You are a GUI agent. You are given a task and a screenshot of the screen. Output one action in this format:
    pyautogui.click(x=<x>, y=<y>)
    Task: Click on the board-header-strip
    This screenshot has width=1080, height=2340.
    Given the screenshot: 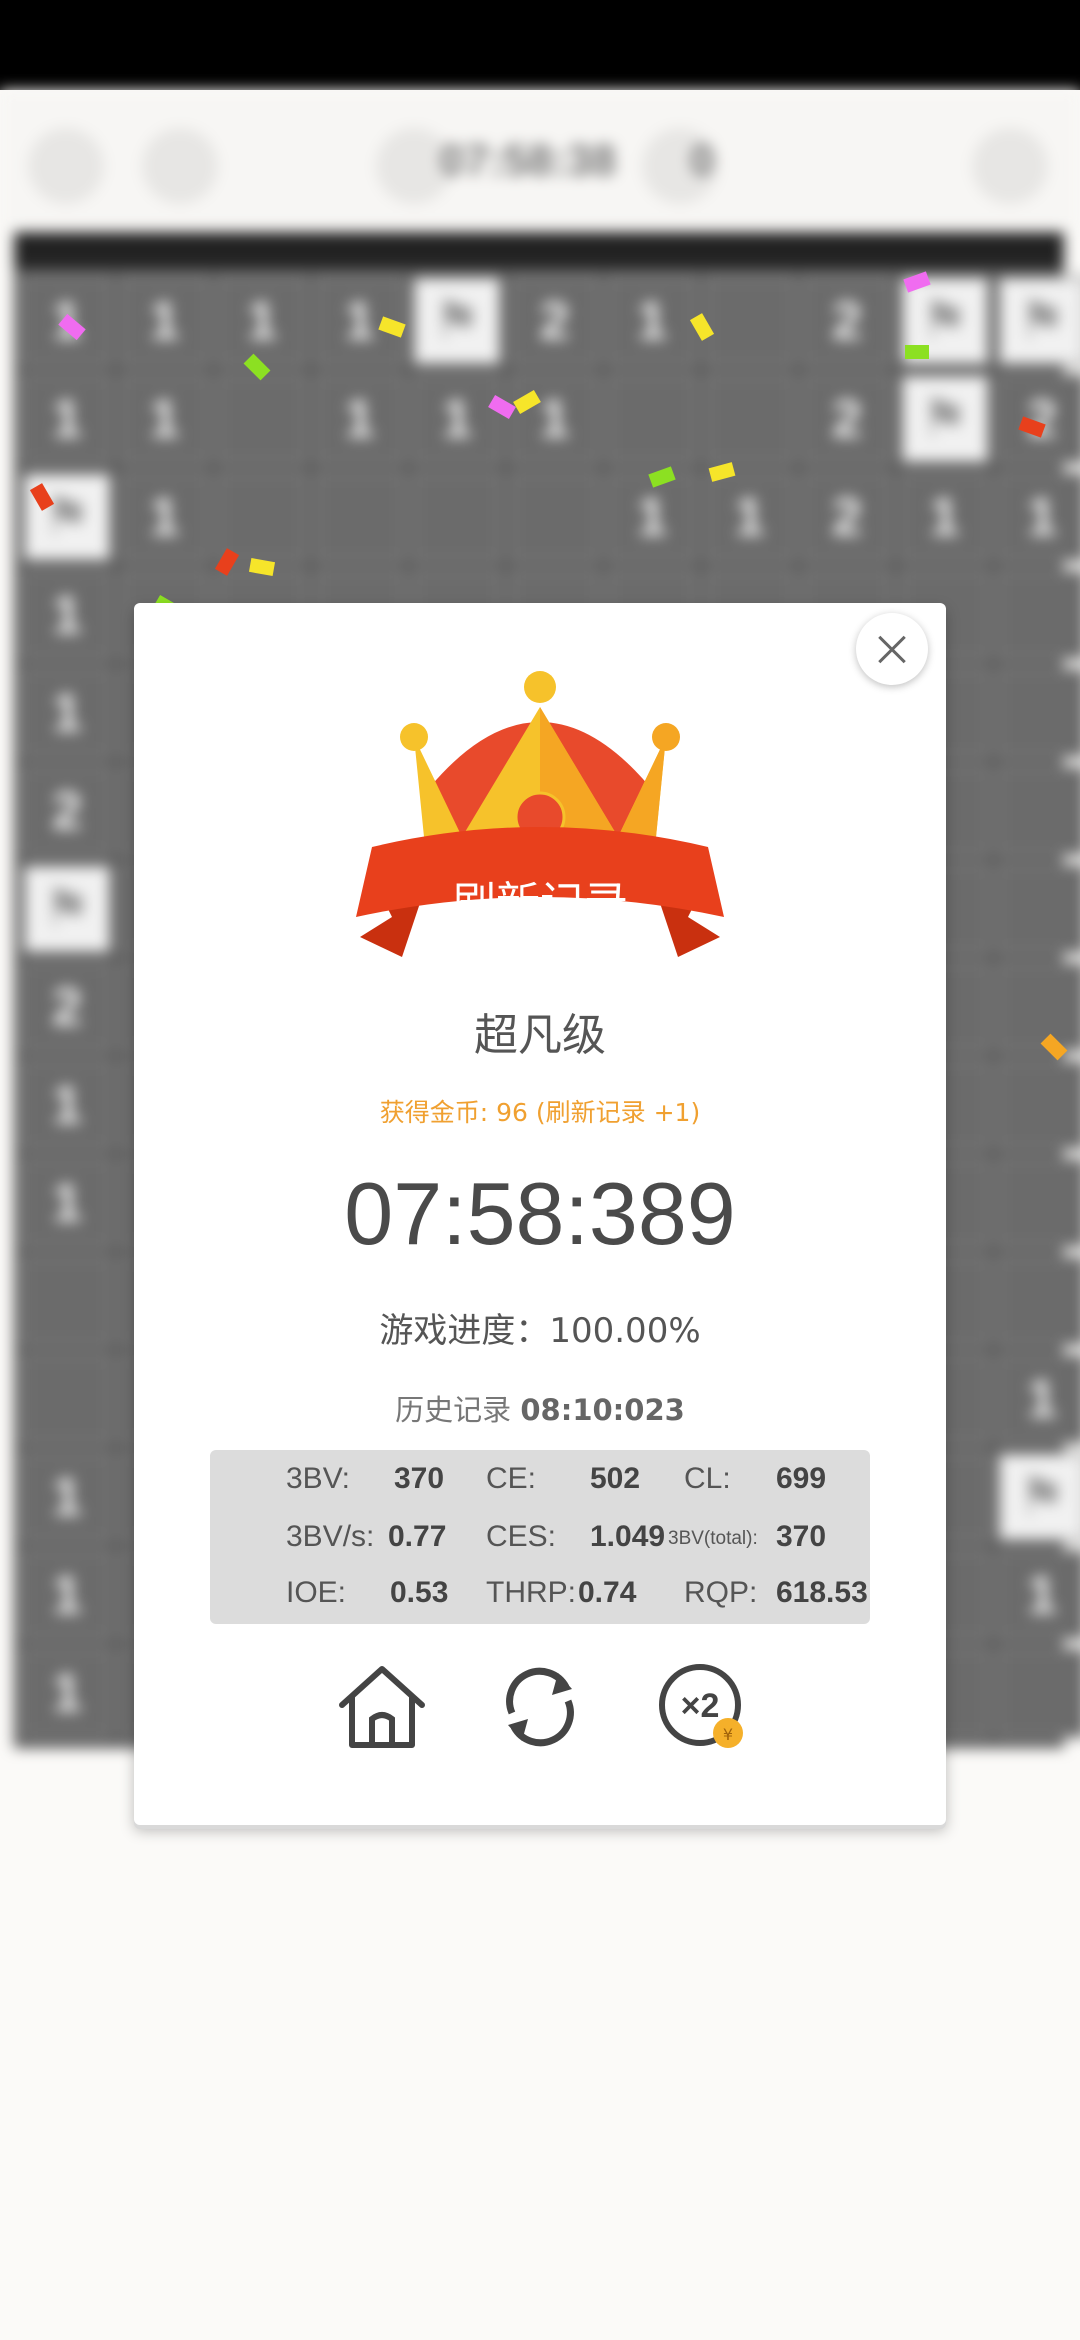 What is the action you would take?
    pyautogui.click(x=539, y=250)
    